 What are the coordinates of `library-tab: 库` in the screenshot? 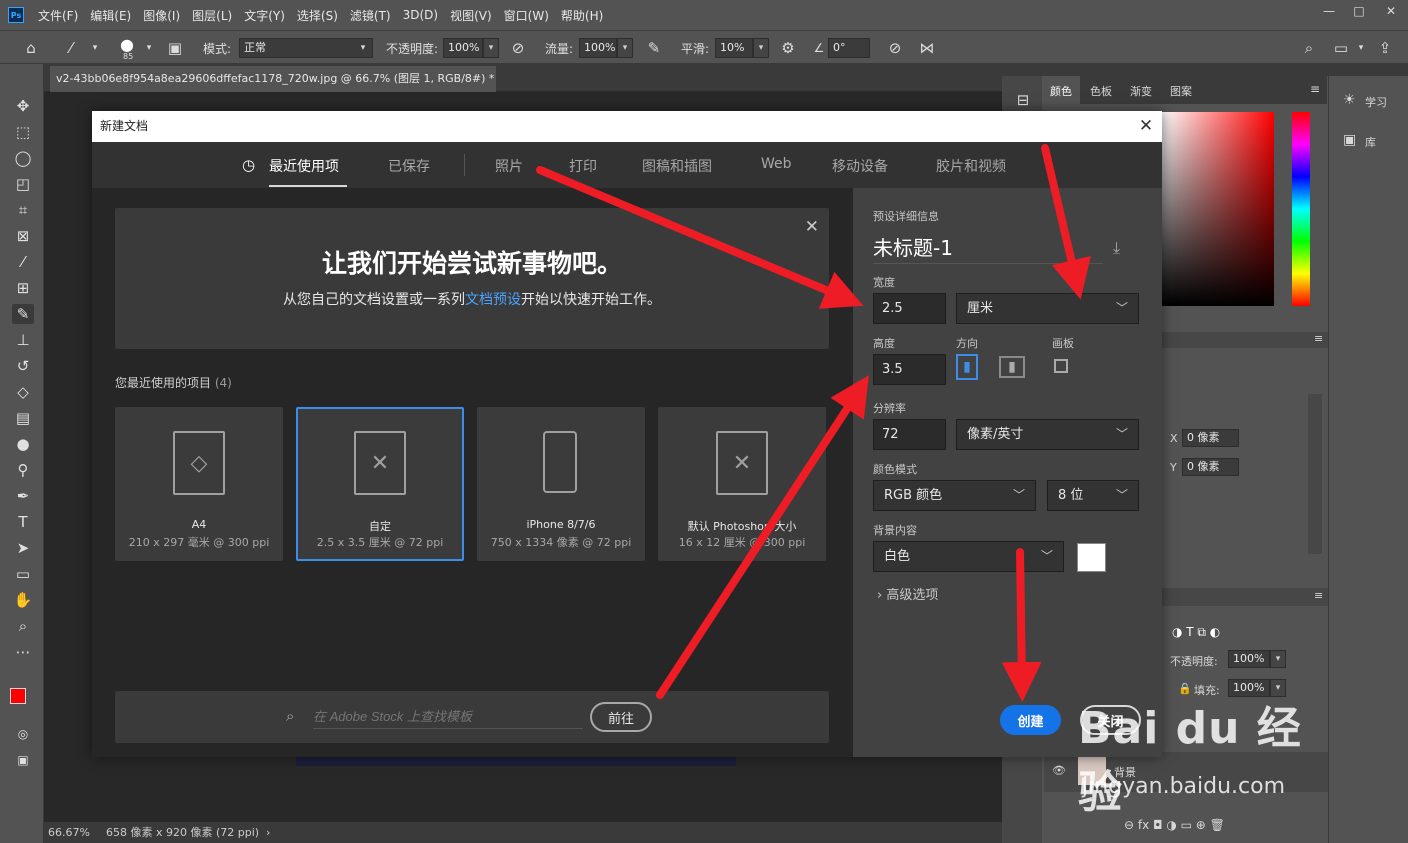 It's located at (1370, 142).